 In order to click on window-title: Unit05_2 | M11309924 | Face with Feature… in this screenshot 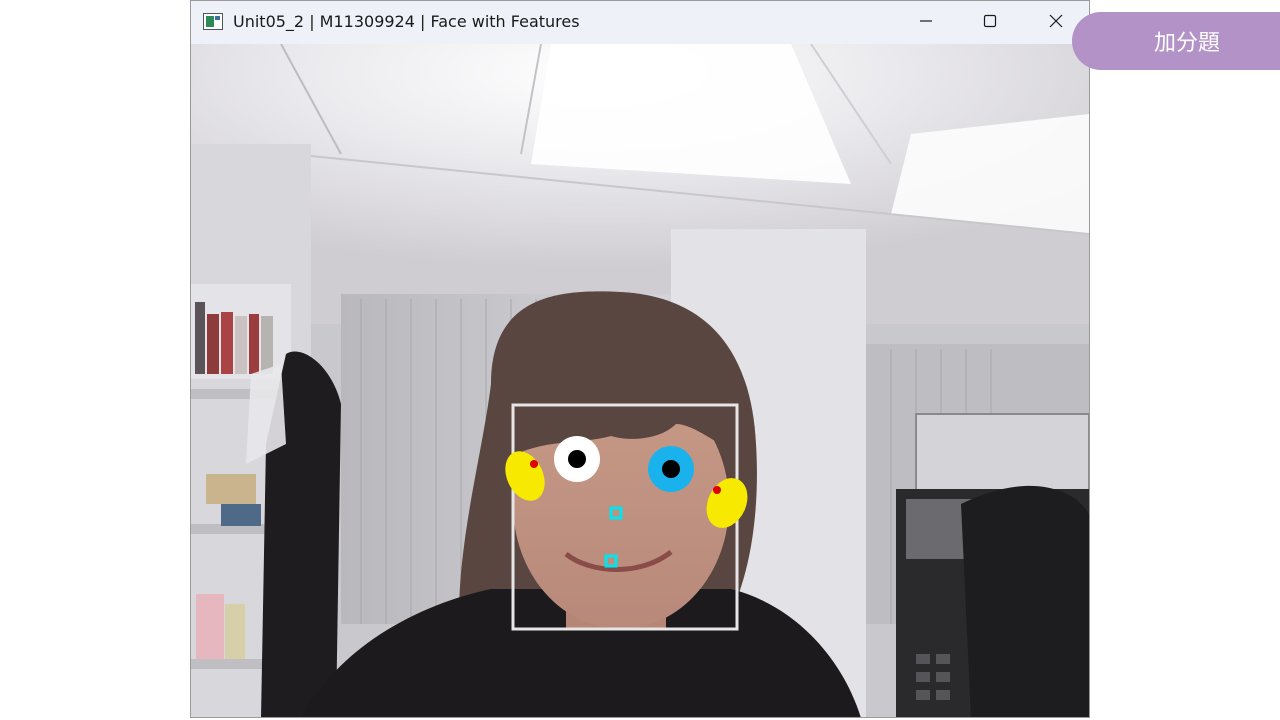, I will do `click(406, 21)`.